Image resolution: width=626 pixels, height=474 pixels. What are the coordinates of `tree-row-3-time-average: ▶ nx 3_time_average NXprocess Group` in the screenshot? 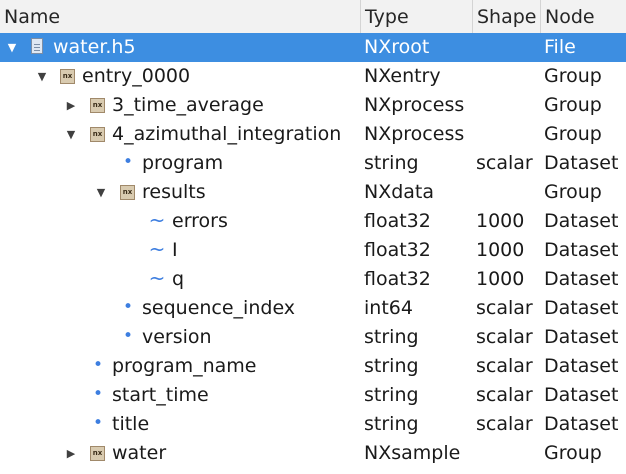 It's located at (313, 105).